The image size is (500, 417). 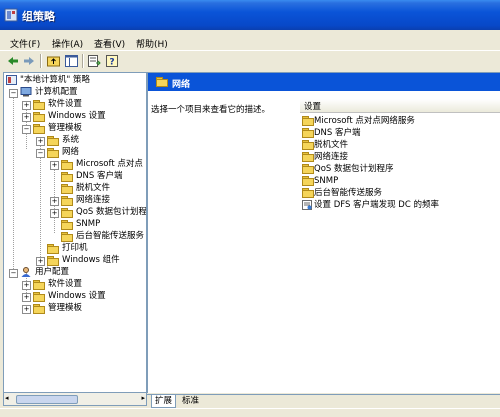 I want to click on menu-file: 文件(F), so click(x=25, y=43).